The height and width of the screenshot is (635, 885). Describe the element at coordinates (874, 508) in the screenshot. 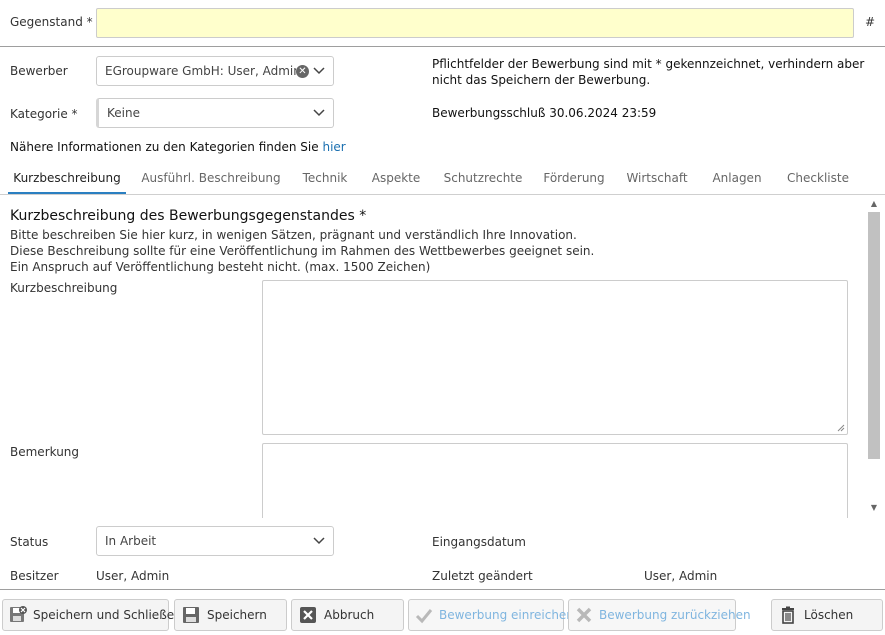

I see `scroll-down-icon: ▼` at that location.